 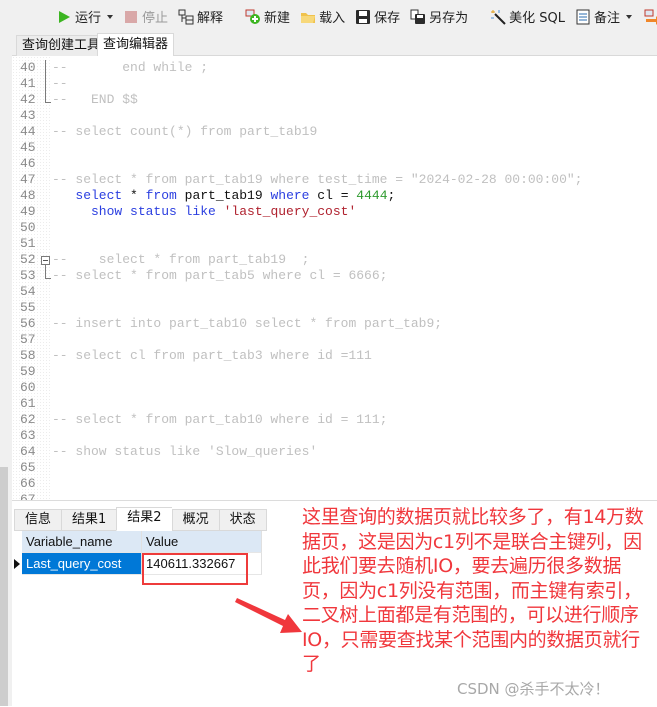 What do you see at coordinates (28, 307) in the screenshot?
I see `line-number: 55` at bounding box center [28, 307].